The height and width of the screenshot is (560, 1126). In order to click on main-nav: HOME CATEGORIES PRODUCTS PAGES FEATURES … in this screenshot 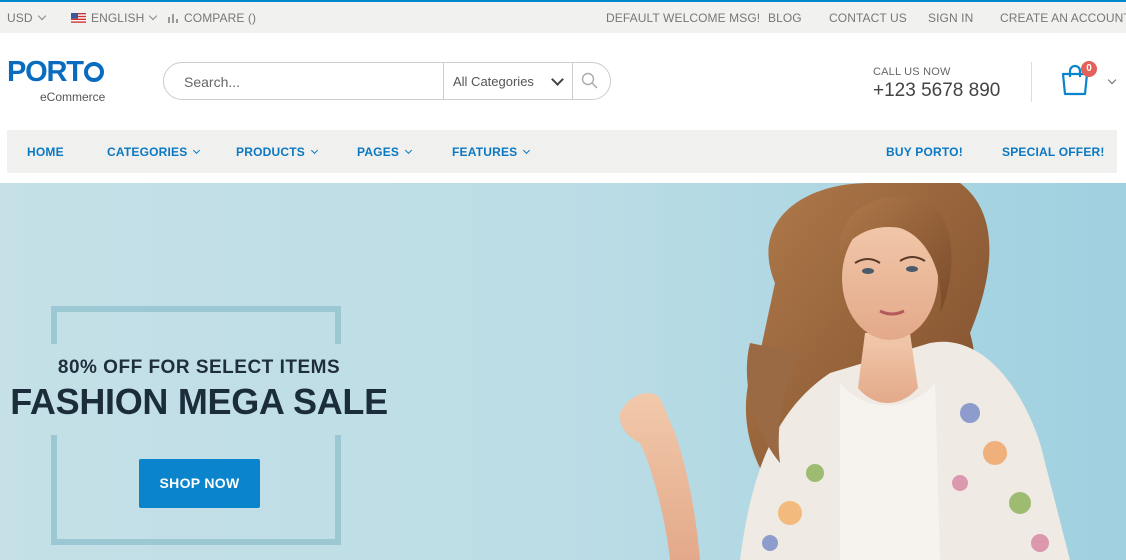, I will do `click(562, 151)`.